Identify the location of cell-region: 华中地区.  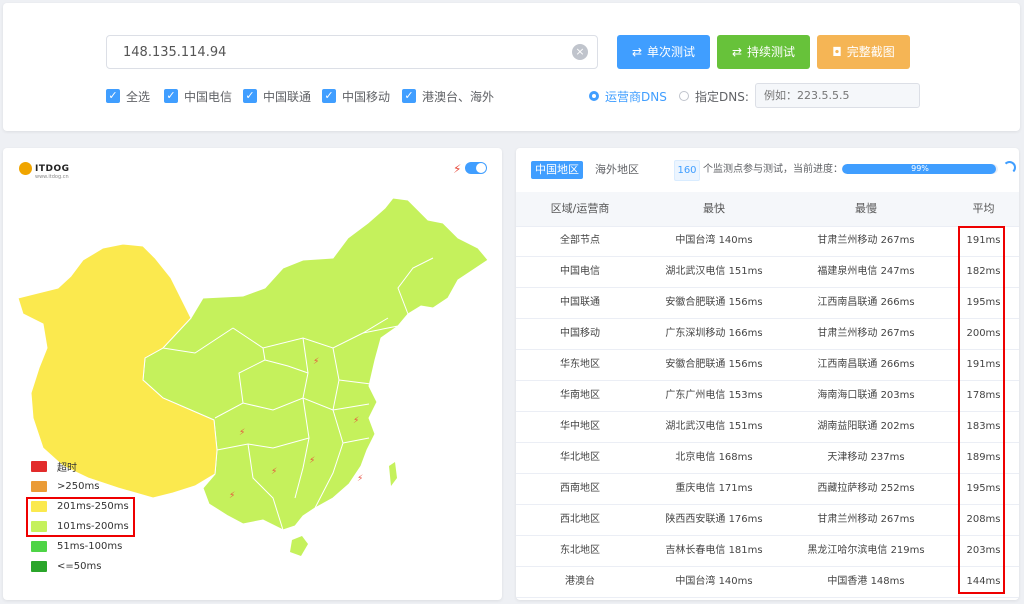
(580, 426).